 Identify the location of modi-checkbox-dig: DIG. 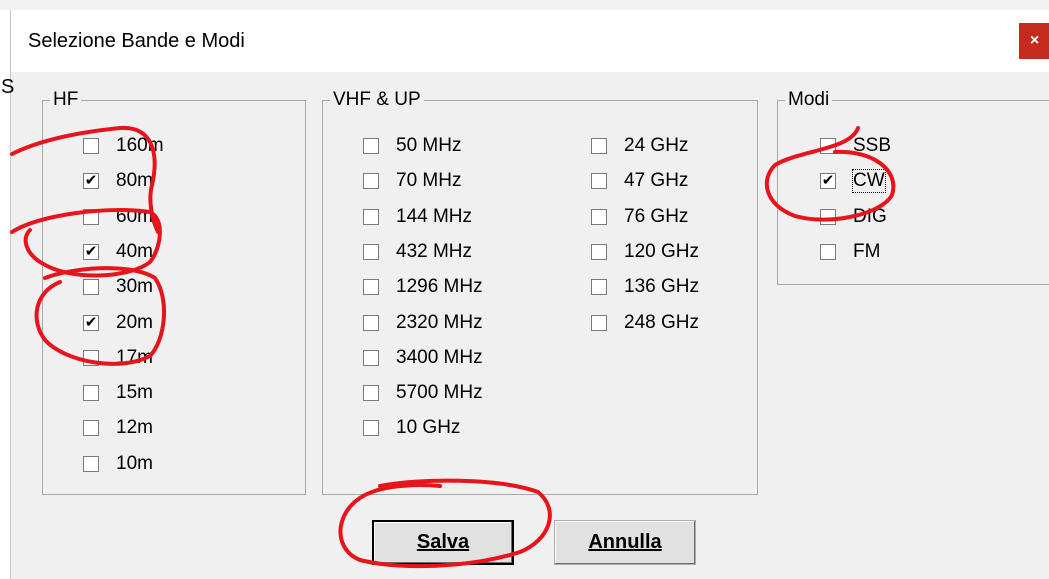
(853, 217).